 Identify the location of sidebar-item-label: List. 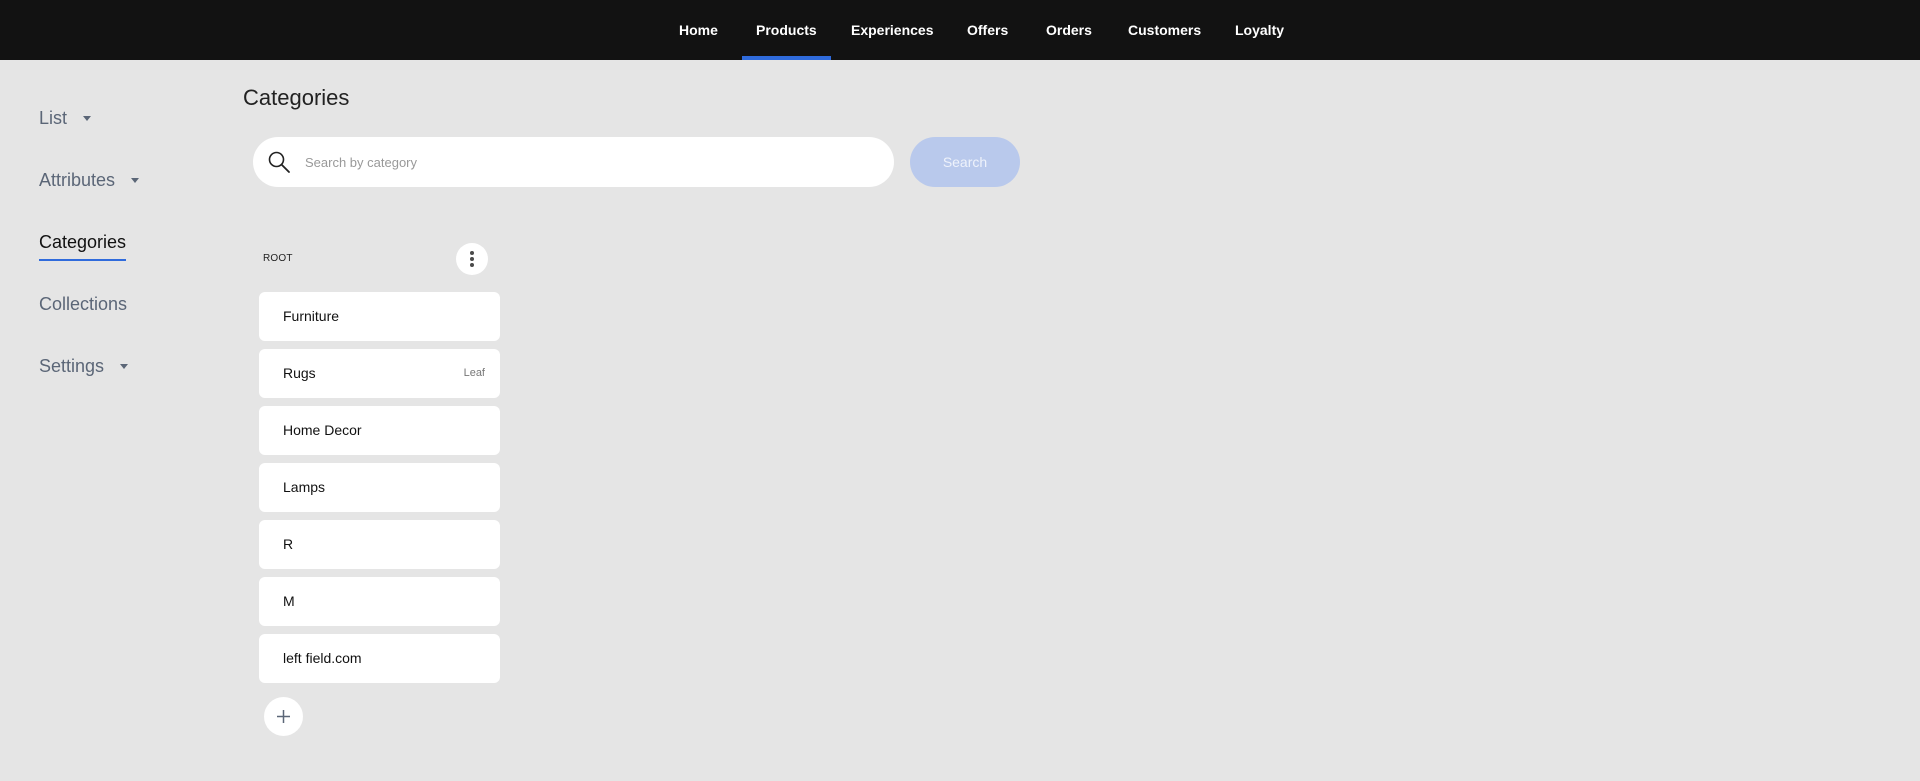
(53, 118).